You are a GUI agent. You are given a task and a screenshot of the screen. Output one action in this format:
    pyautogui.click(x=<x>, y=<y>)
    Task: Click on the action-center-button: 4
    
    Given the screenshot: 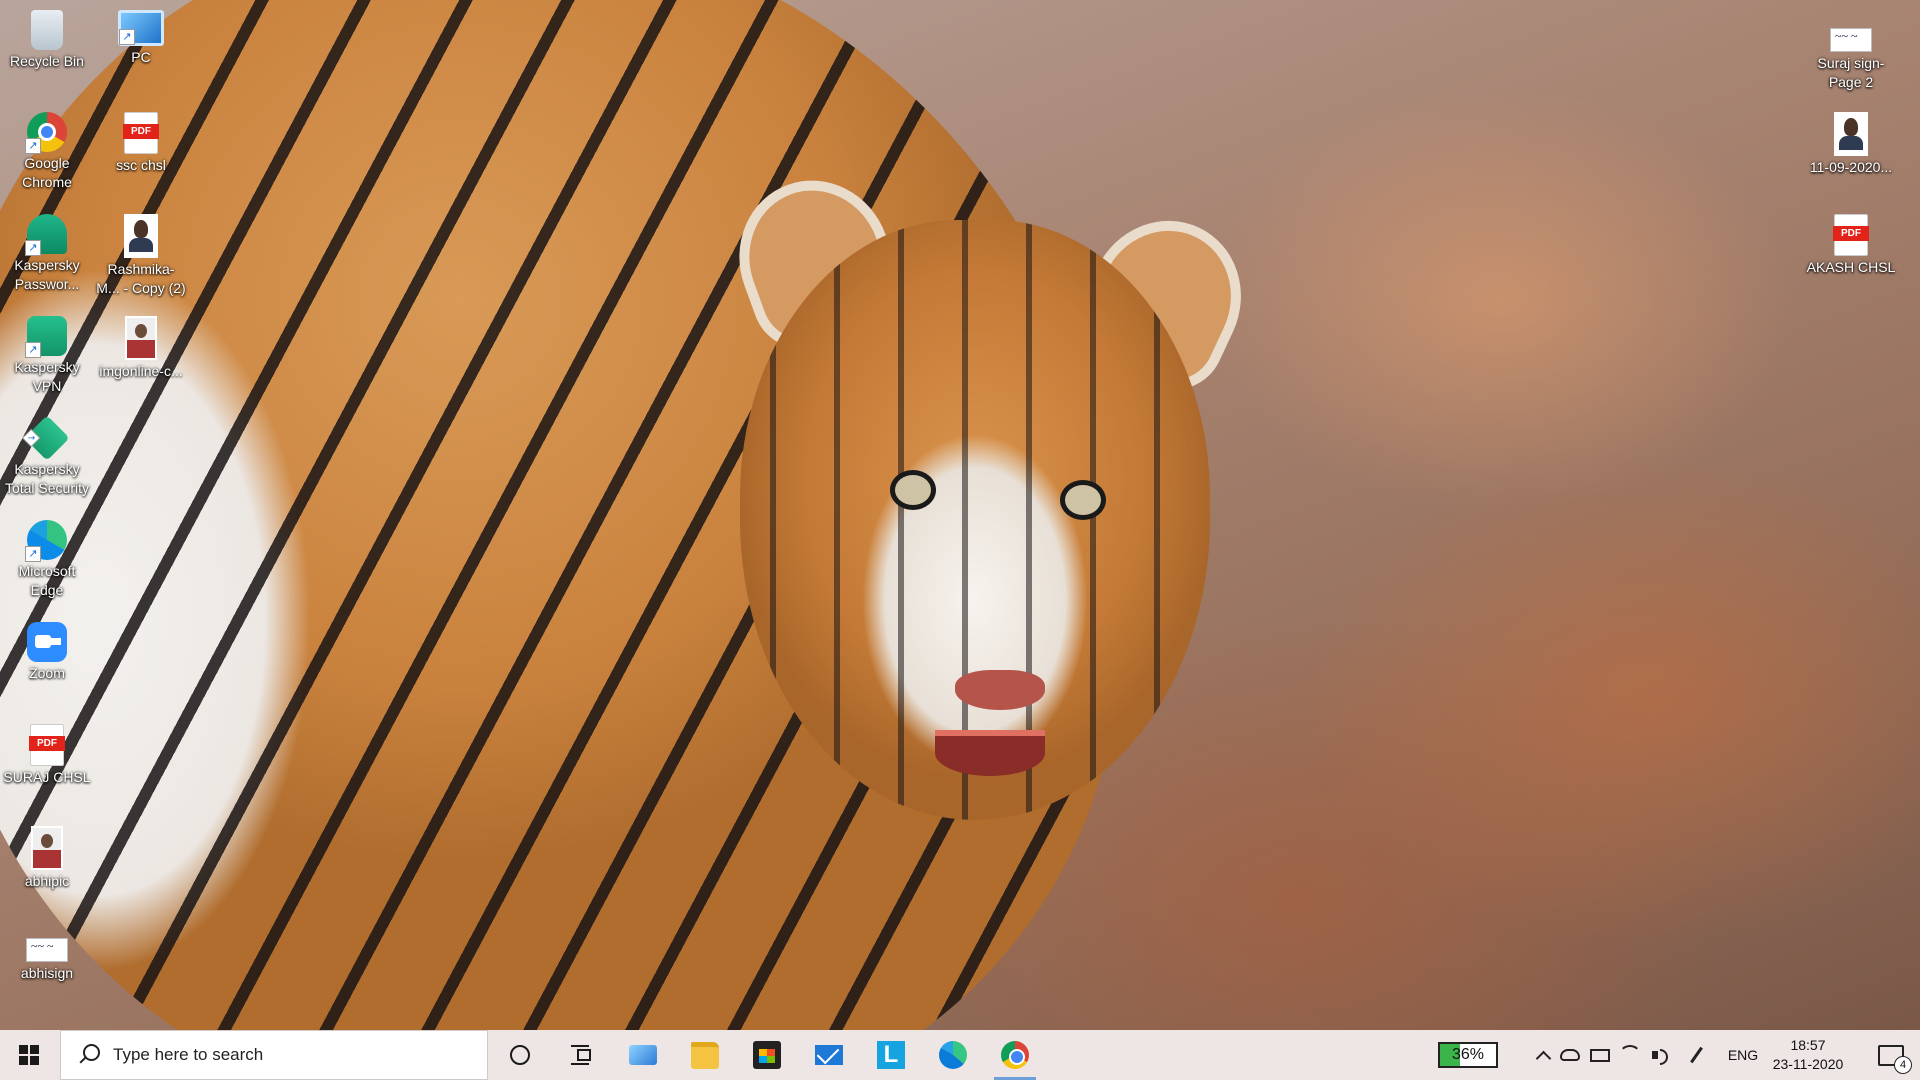 What is the action you would take?
    pyautogui.click(x=1891, y=1055)
    